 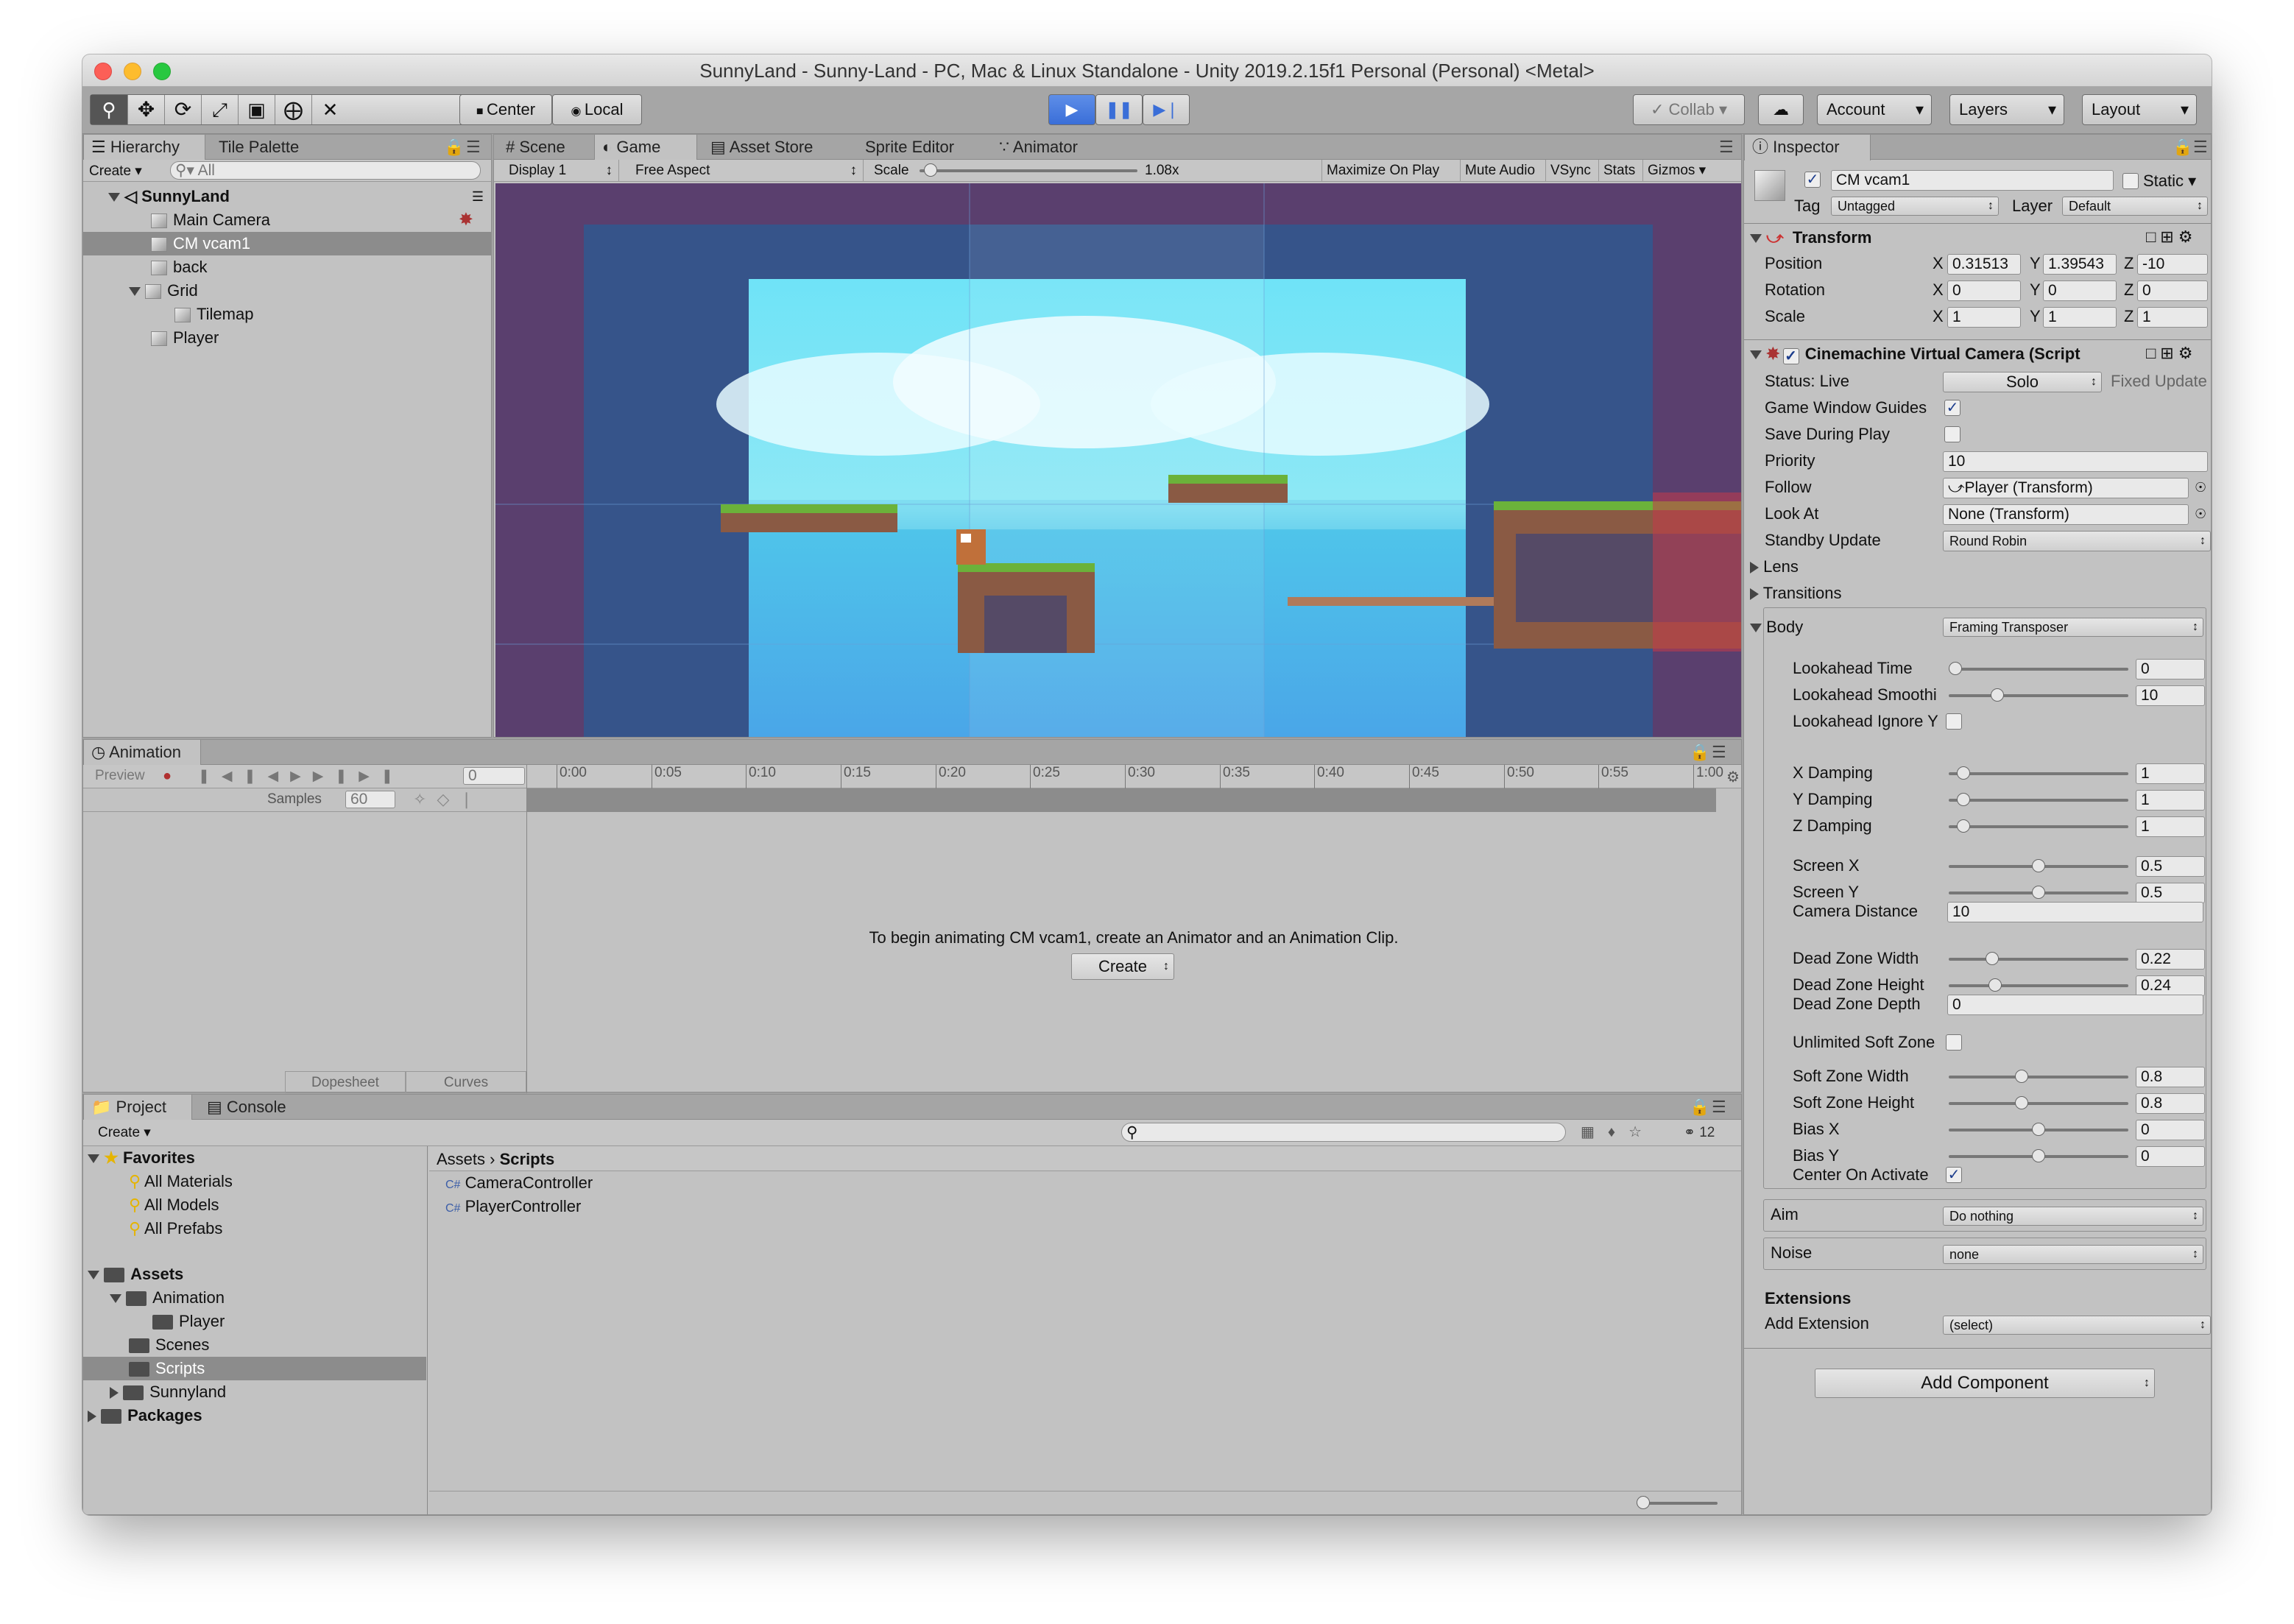 What do you see at coordinates (287, 220) in the screenshot?
I see `hierarchy-item-main-camera: Main Camera ✸` at bounding box center [287, 220].